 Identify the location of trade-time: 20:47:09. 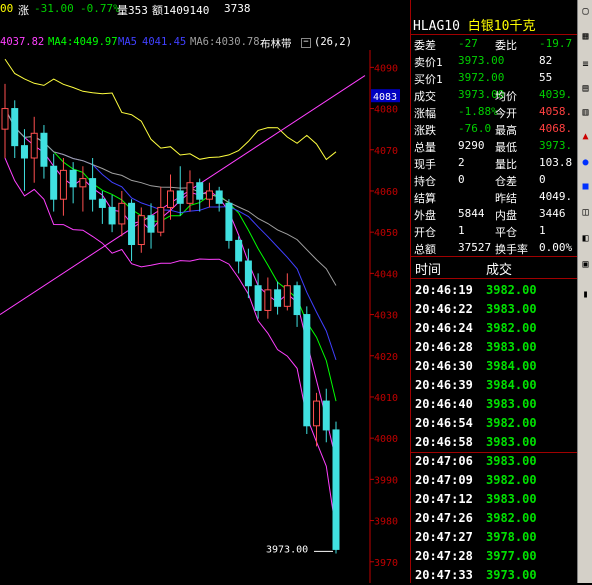
(444, 480).